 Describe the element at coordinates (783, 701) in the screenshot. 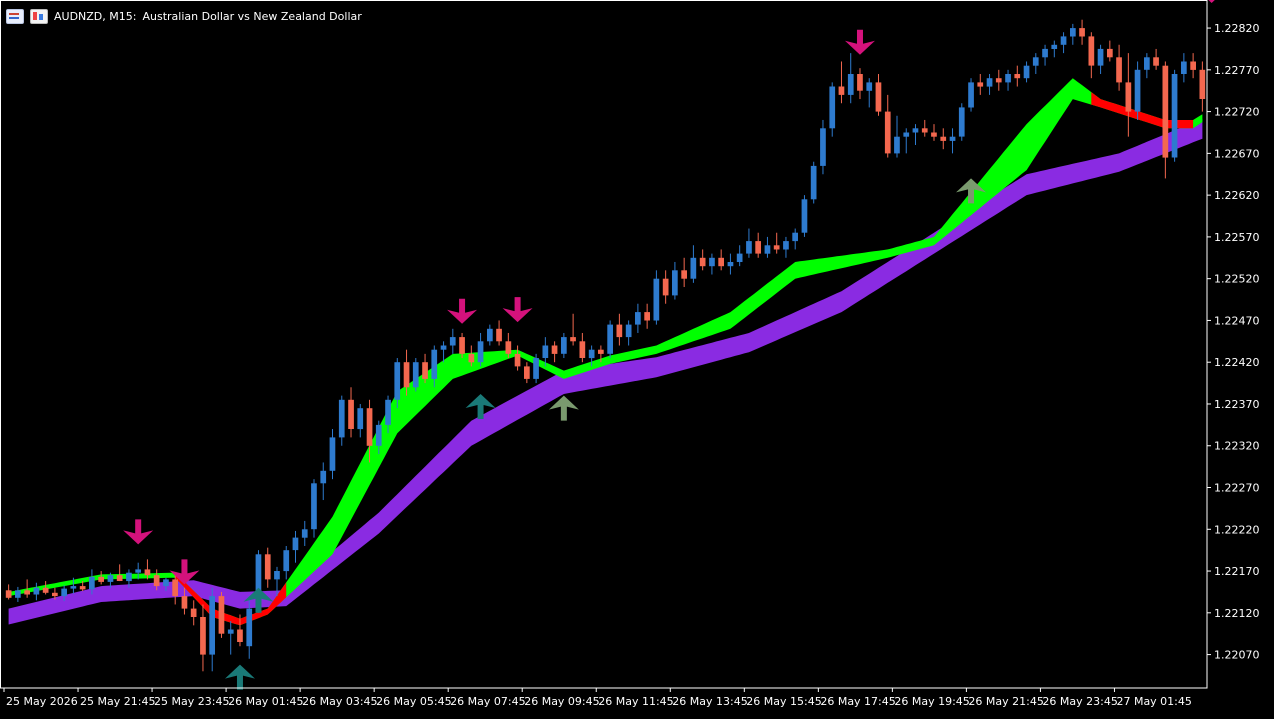

I see `x-tick-label-10: 26 May 15:45` at that location.